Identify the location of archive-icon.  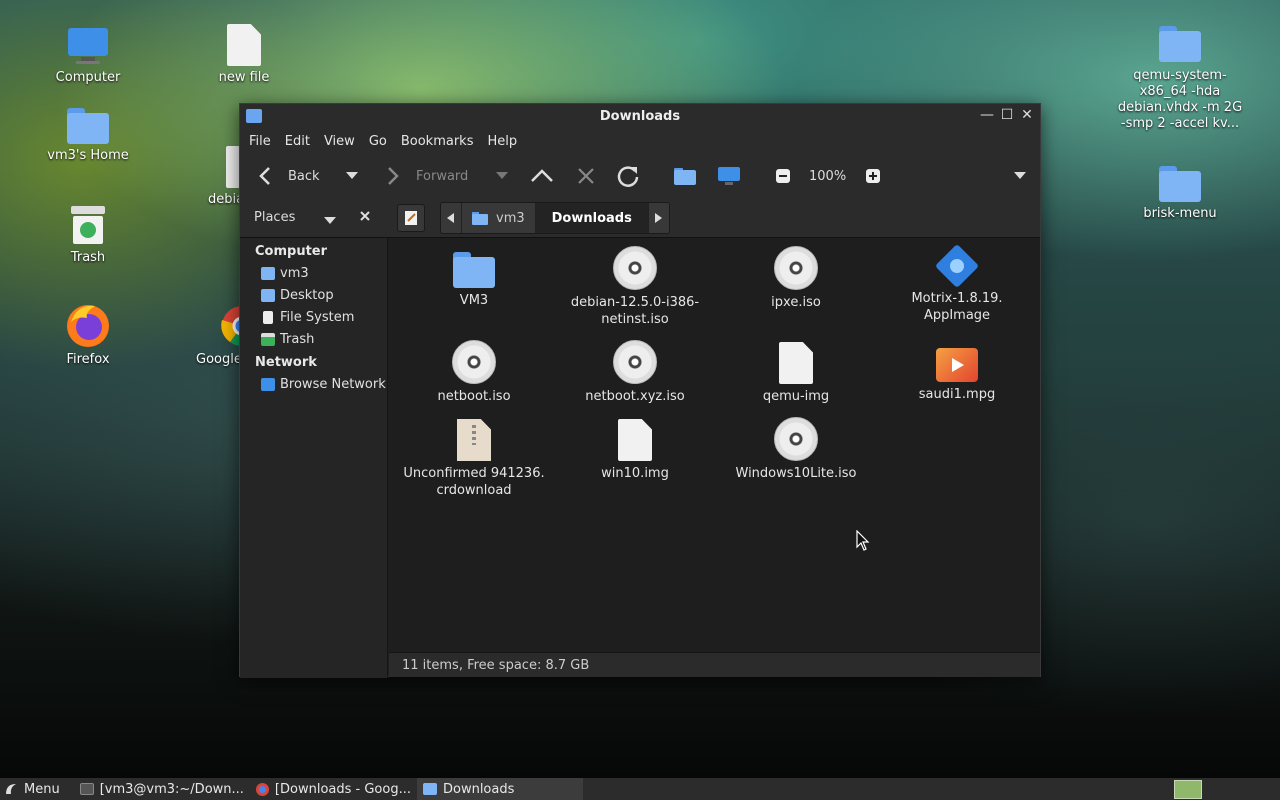
(474, 440).